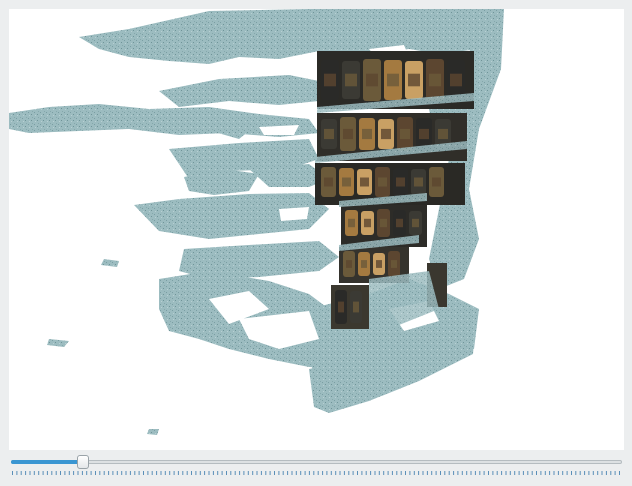  I want to click on slider-fill, so click(47, 462).